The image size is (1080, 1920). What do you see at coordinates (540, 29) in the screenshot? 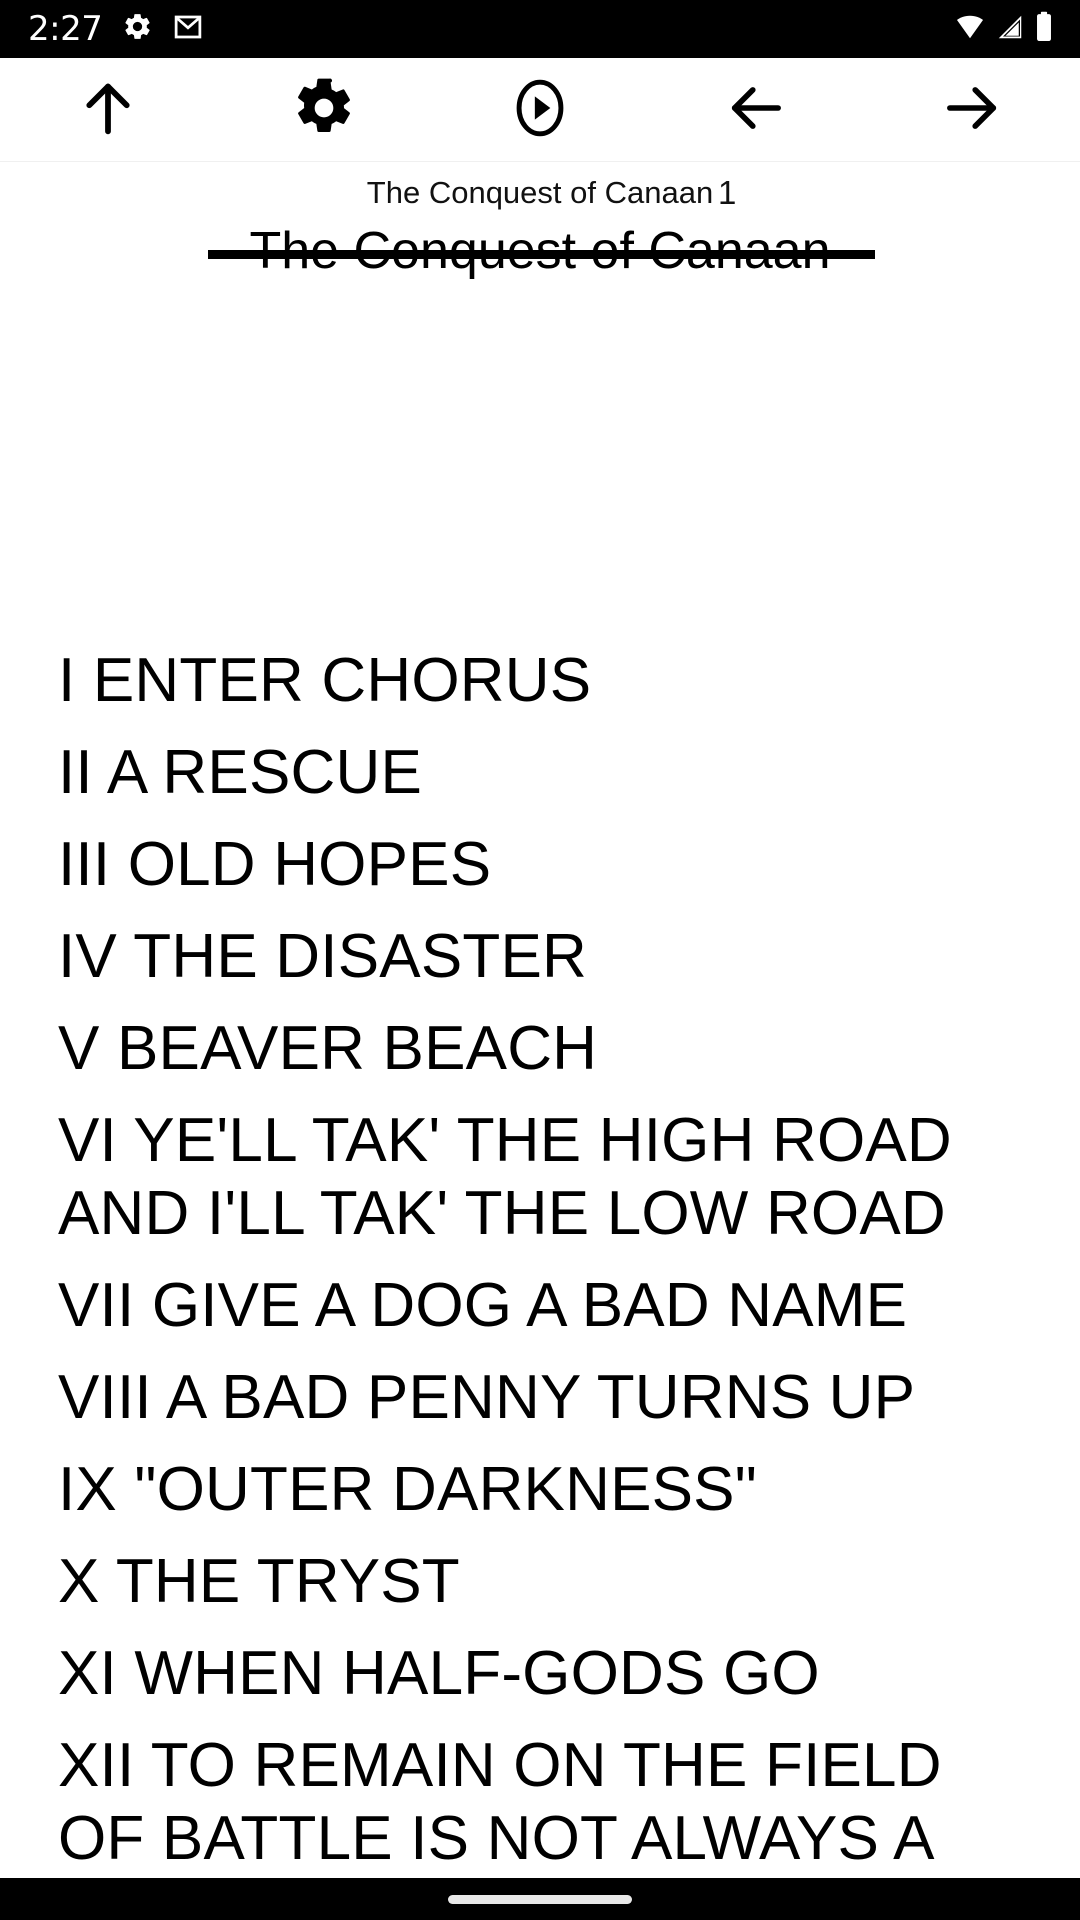
I see `status-bar: 2:27` at bounding box center [540, 29].